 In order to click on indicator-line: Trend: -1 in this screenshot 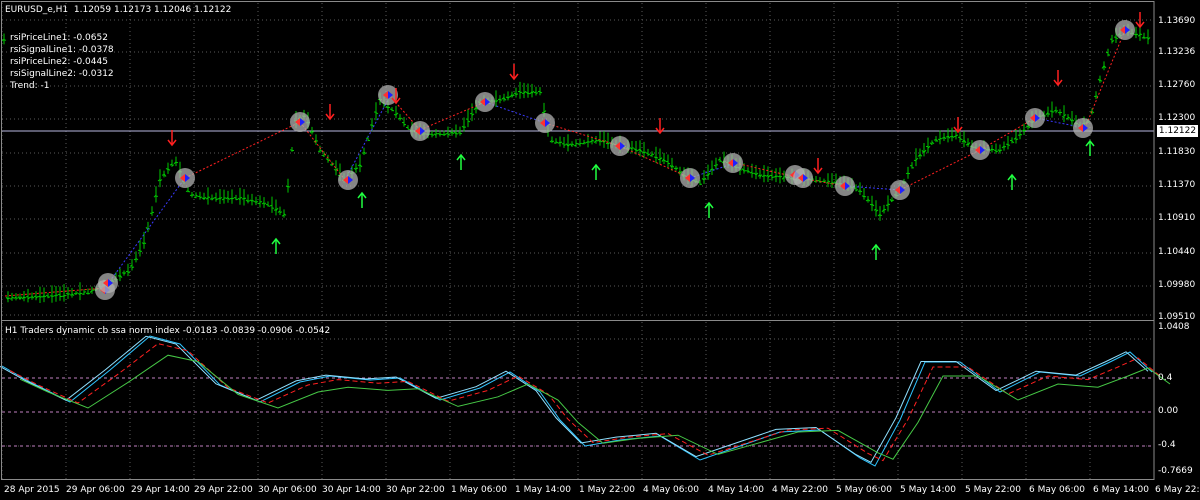, I will do `click(30, 86)`.